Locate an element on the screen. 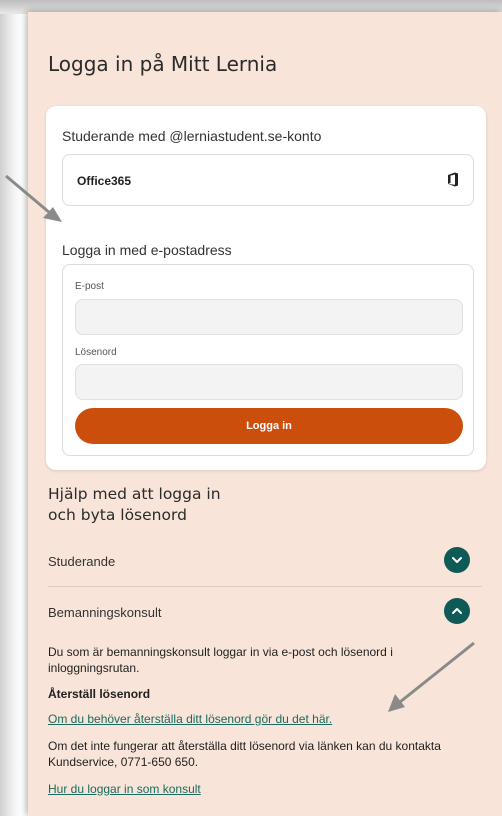 Image resolution: width=502 pixels, height=816 pixels. accordion-item-studerande: Studerande is located at coordinates (265, 561).